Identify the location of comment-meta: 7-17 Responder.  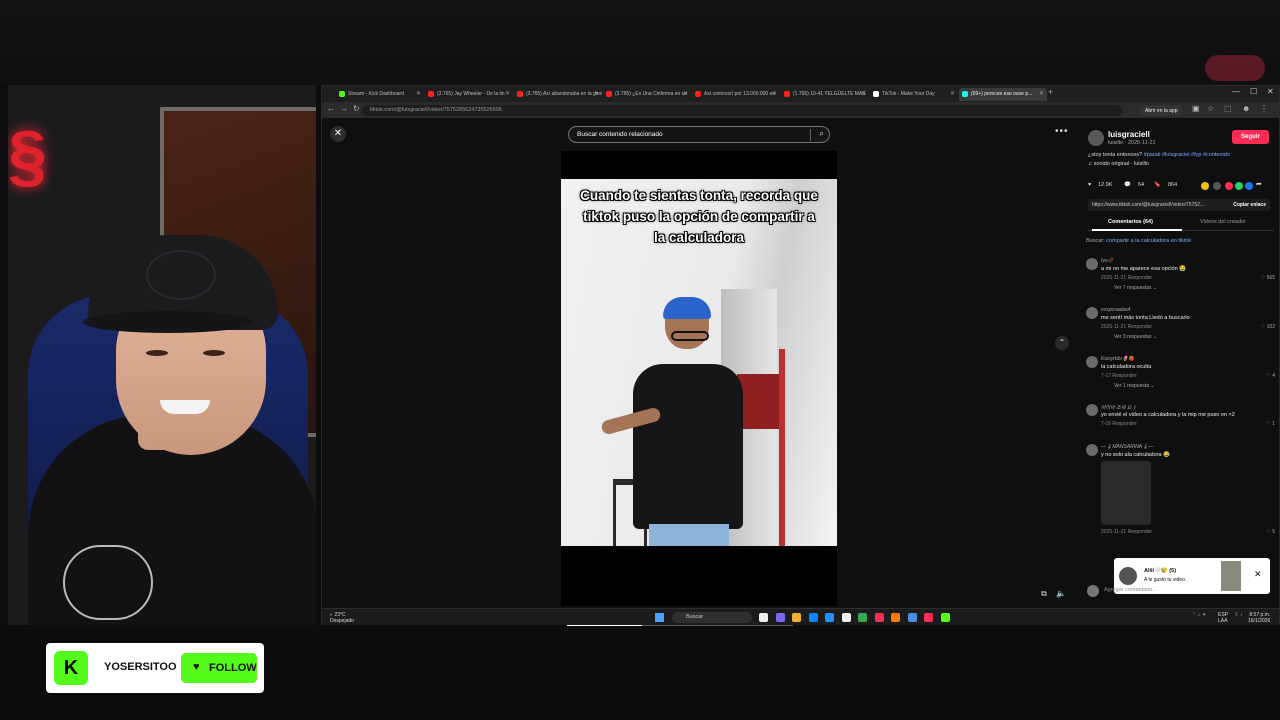
(1119, 376).